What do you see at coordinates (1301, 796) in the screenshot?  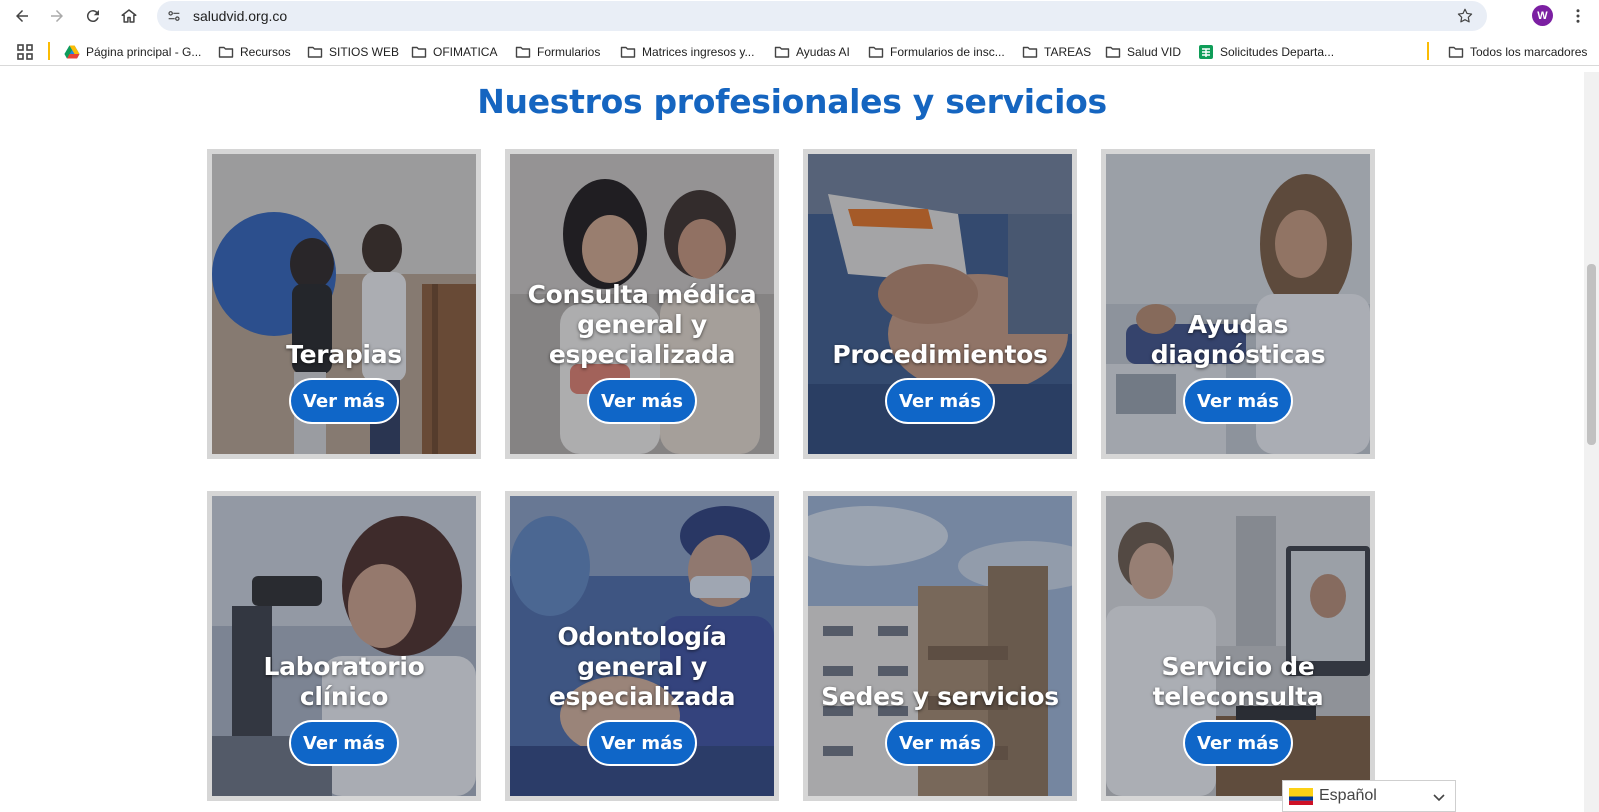 I see `colombia-flag-icon` at bounding box center [1301, 796].